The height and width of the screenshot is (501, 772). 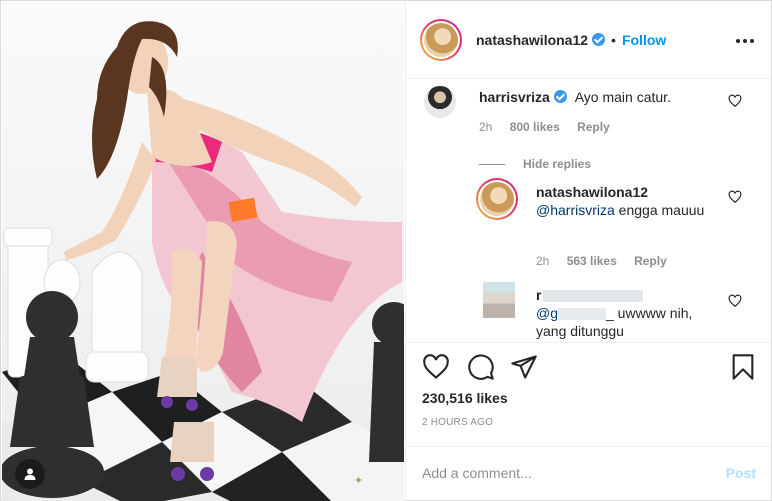 I want to click on save-icon, so click(x=743, y=367).